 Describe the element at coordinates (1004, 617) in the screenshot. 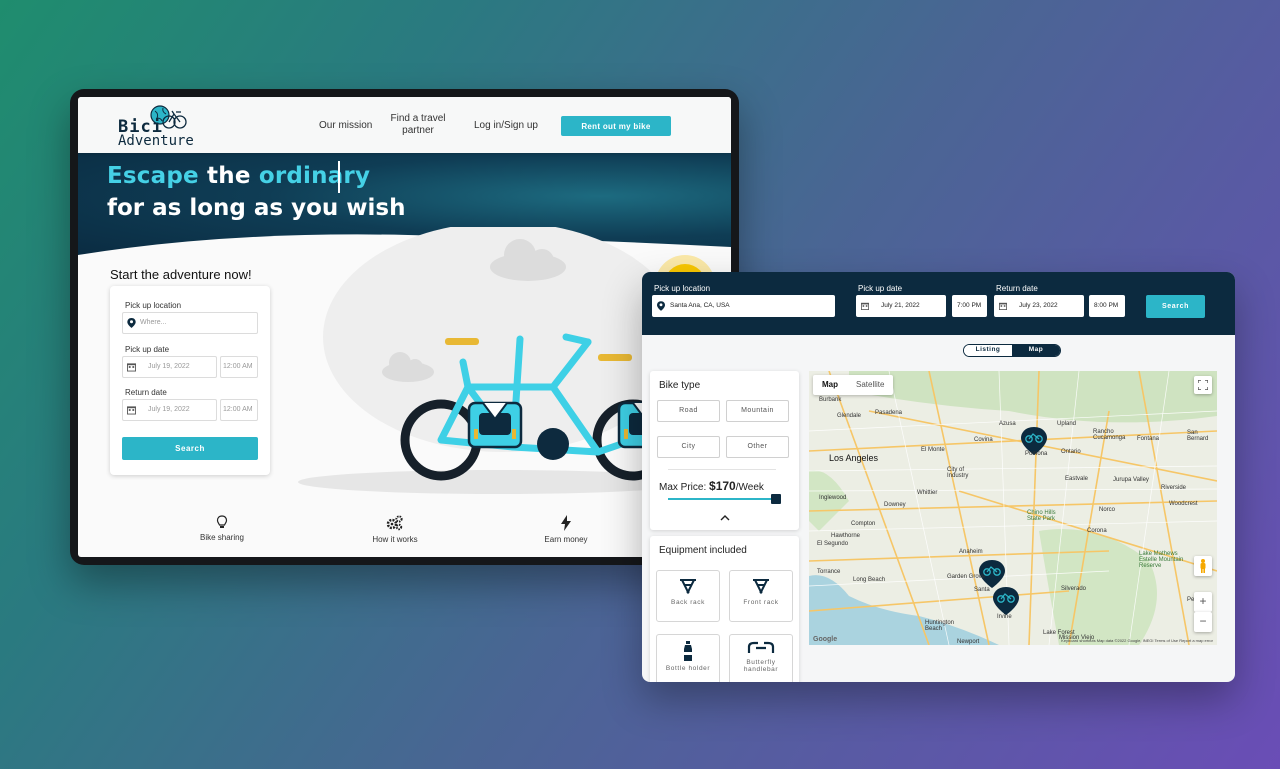

I see `map-label-irvine: Irvine` at that location.